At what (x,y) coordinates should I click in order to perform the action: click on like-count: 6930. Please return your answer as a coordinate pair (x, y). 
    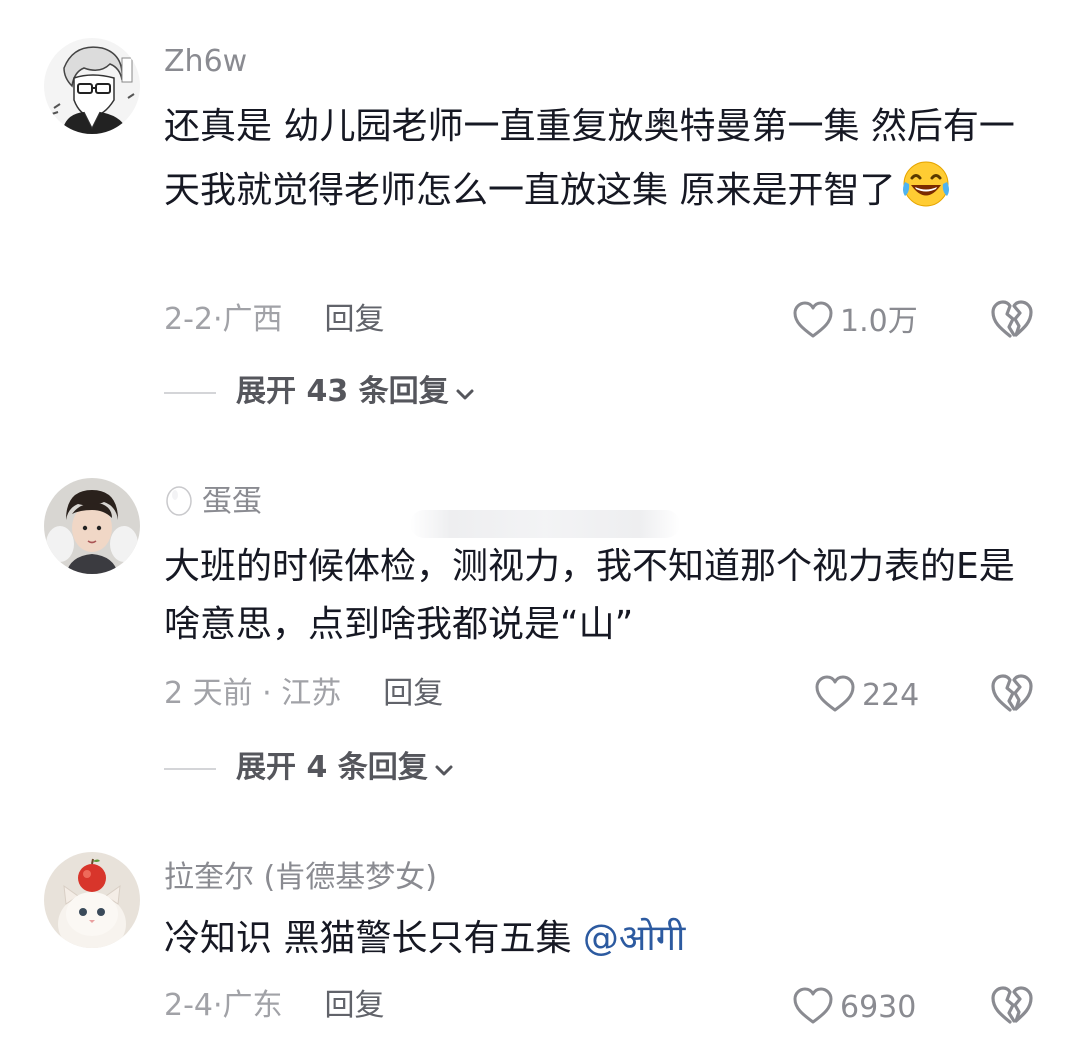
    Looking at the image, I should click on (878, 1007).